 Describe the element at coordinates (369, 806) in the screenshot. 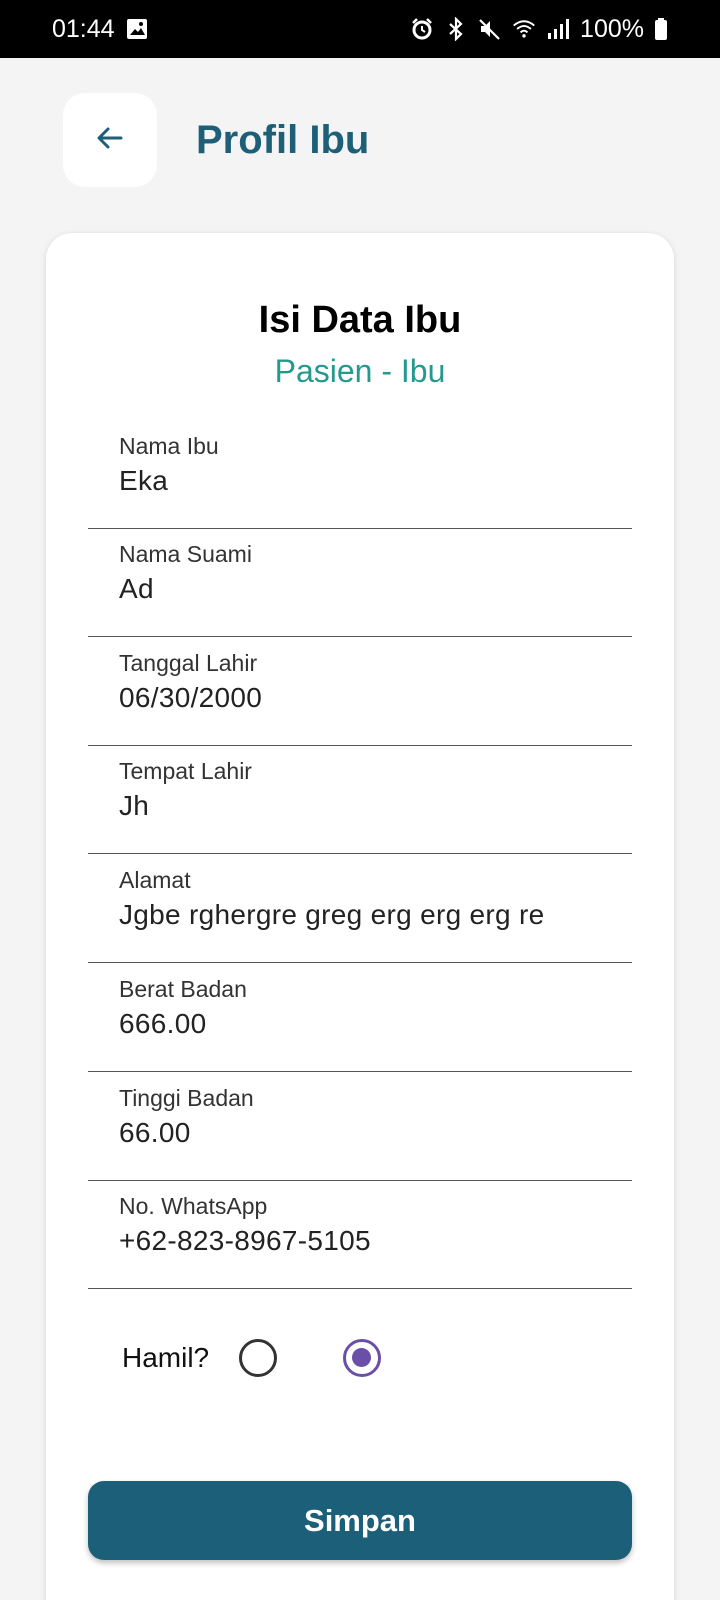

I see `tempat-lahir-input: Jh` at that location.